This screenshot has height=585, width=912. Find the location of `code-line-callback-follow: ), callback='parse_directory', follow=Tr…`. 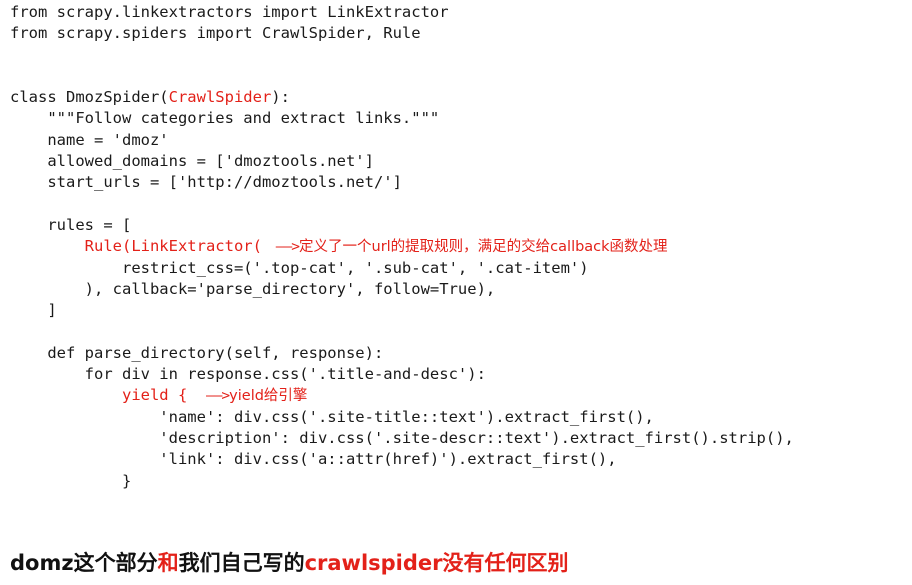

code-line-callback-follow: ), callback='parse_directory', follow=Tr… is located at coordinates (253, 288).